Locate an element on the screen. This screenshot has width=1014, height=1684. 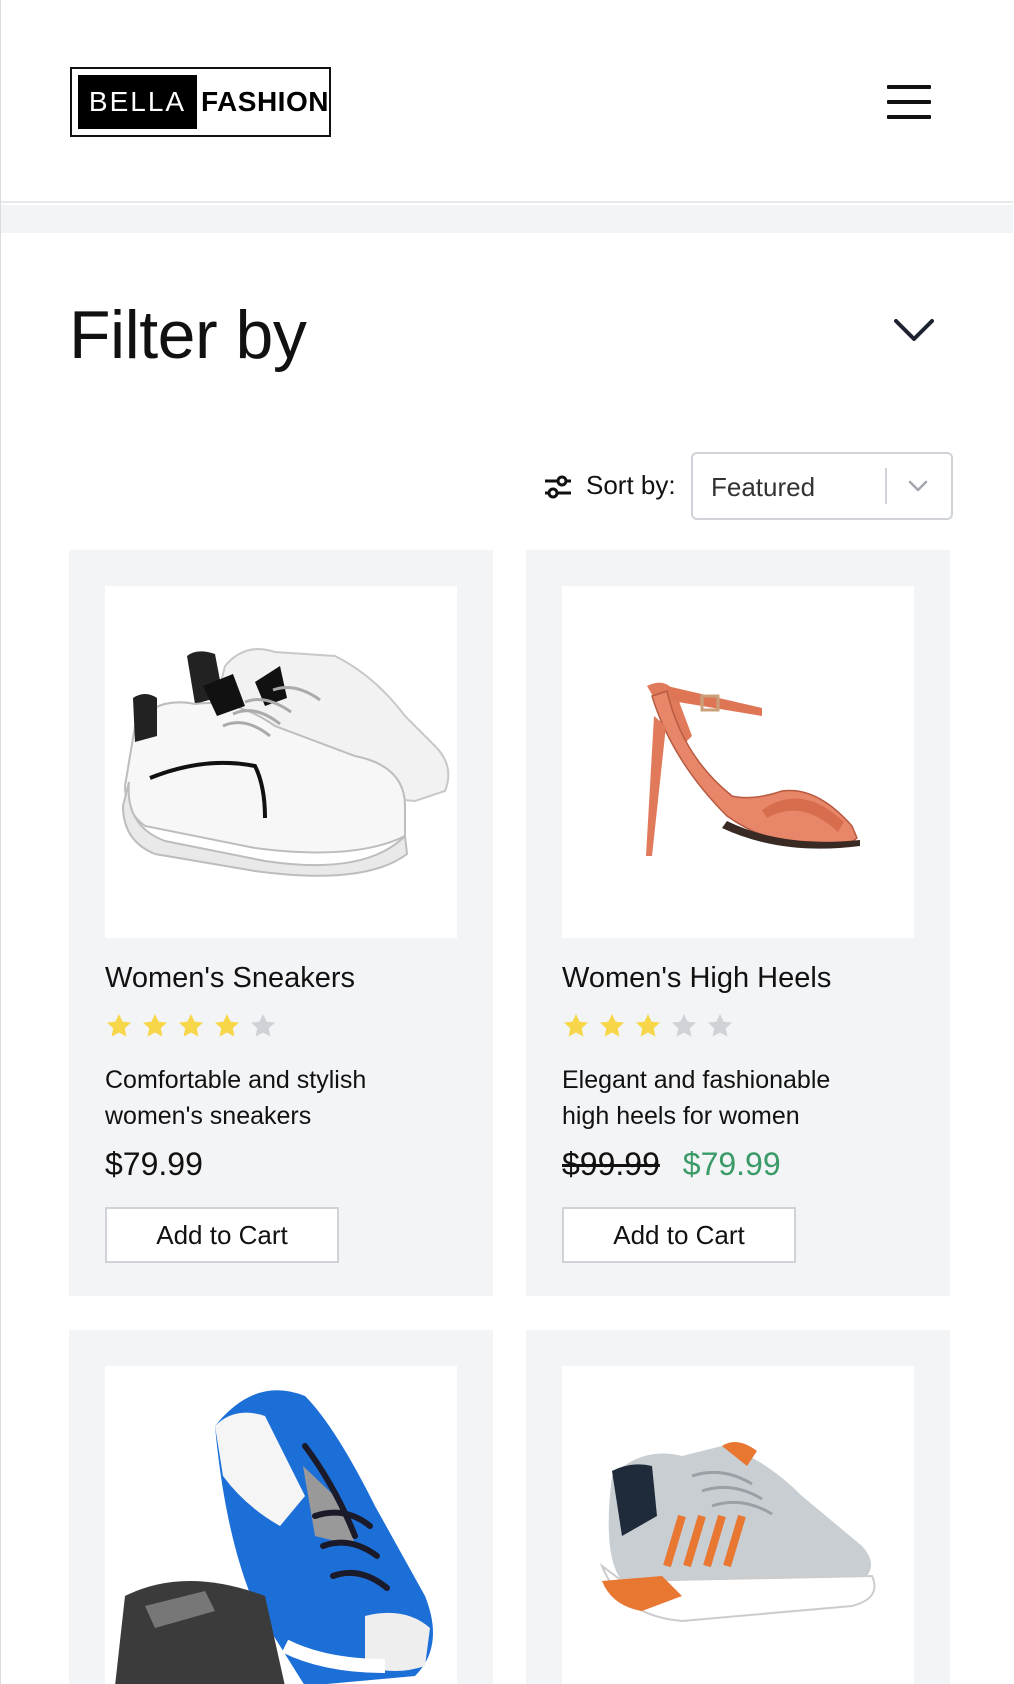
filter-title: Filter by is located at coordinates (188, 335).